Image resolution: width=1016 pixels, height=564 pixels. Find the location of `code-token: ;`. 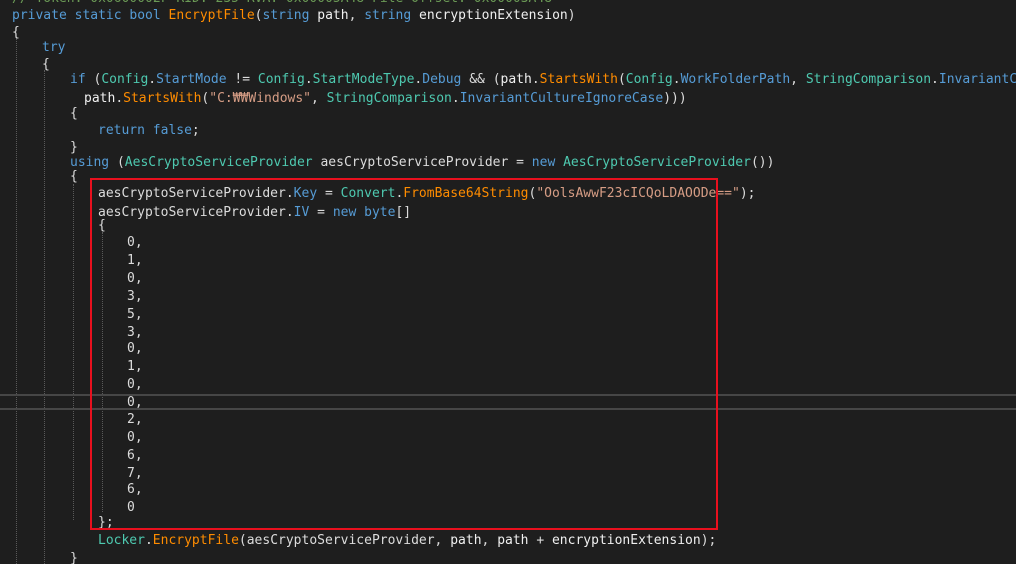

code-token: ; is located at coordinates (195, 130).